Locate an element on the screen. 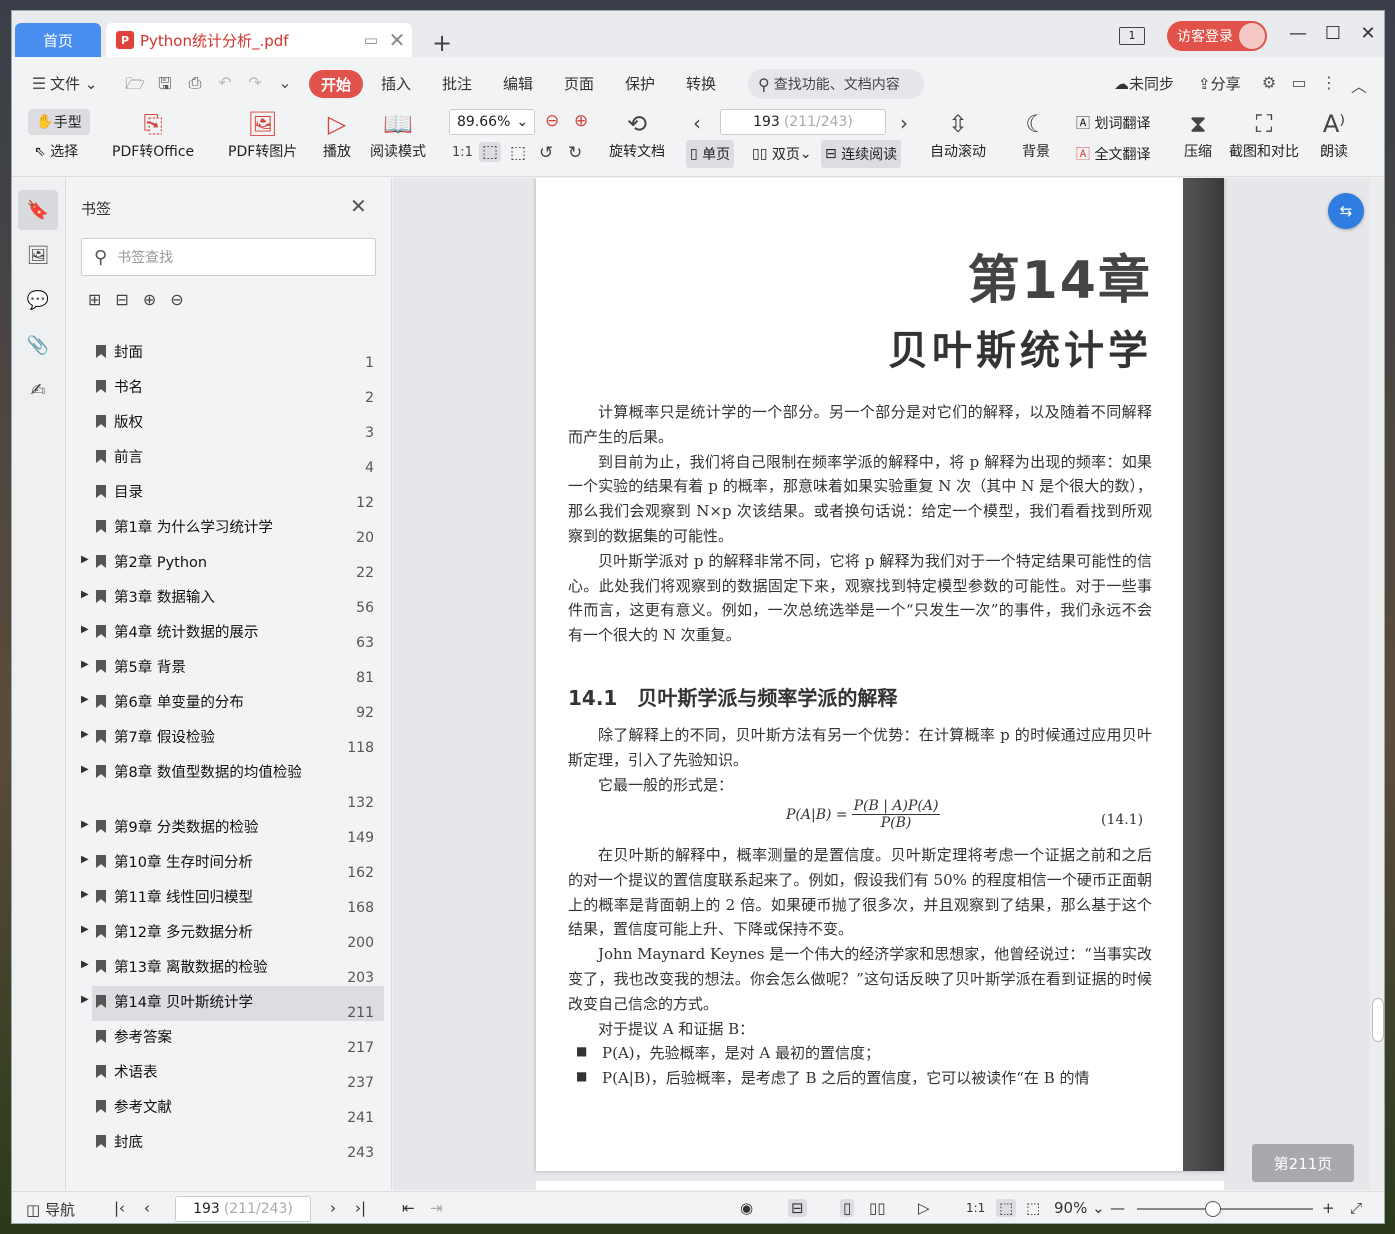 This screenshot has height=1234, width=1395. save-icon: 🖫 is located at coordinates (165, 86).